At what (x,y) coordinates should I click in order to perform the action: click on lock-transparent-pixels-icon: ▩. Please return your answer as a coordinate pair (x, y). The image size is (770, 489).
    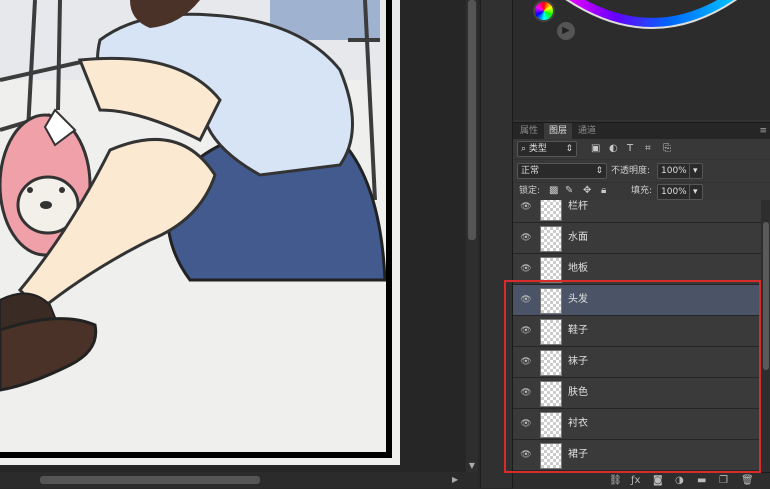
    Looking at the image, I should click on (553, 191).